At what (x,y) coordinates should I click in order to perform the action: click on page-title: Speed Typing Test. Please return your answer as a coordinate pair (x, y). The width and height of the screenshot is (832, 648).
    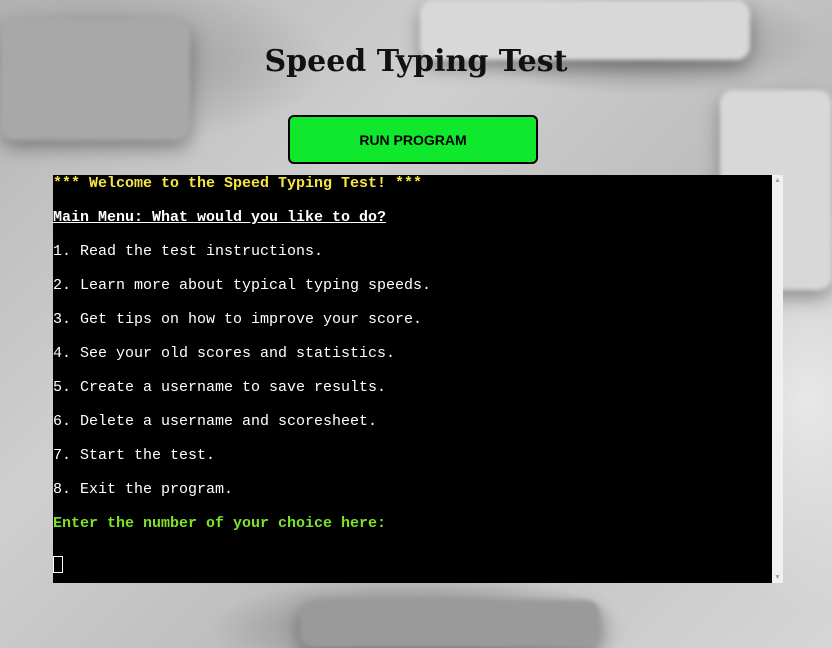
    Looking at the image, I should click on (416, 61).